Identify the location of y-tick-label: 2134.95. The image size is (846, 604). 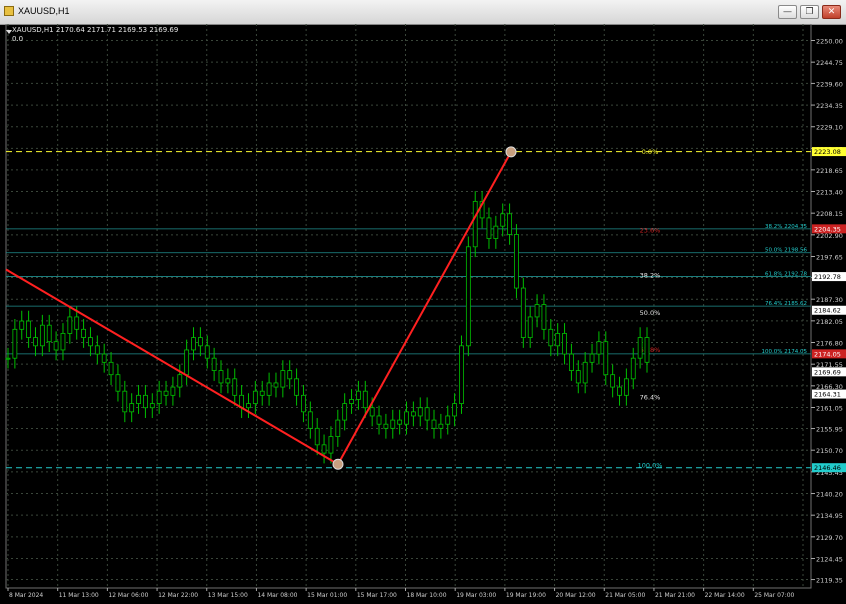
(829, 516).